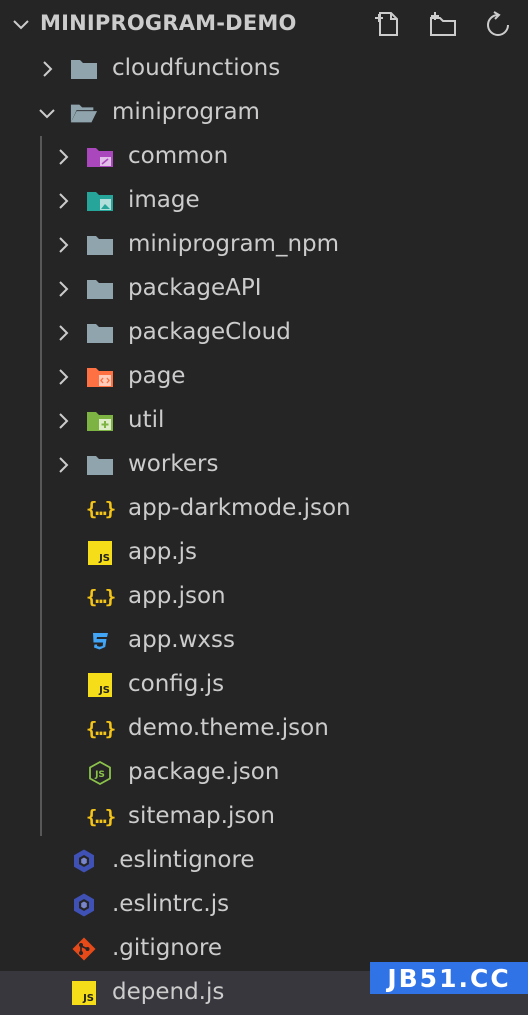 Image resolution: width=528 pixels, height=1015 pixels. Describe the element at coordinates (264, 113) in the screenshot. I see `tree-item-miniprogram: miniprogram` at that location.